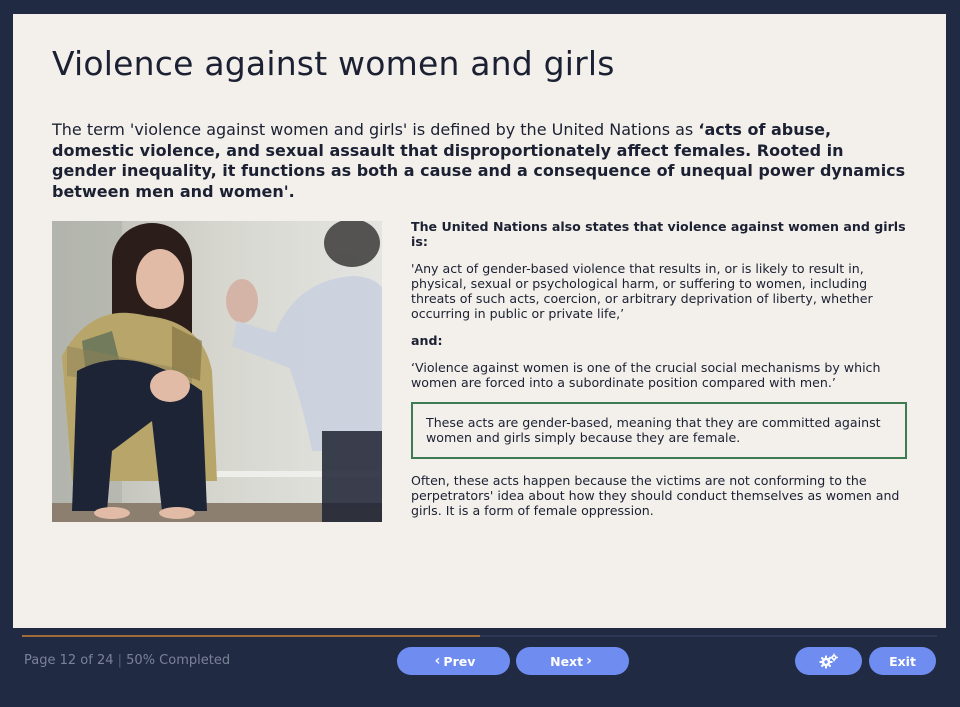 This screenshot has width=960, height=707. Describe the element at coordinates (333, 63) in the screenshot. I see `page-title: Violence against women and girls` at that location.